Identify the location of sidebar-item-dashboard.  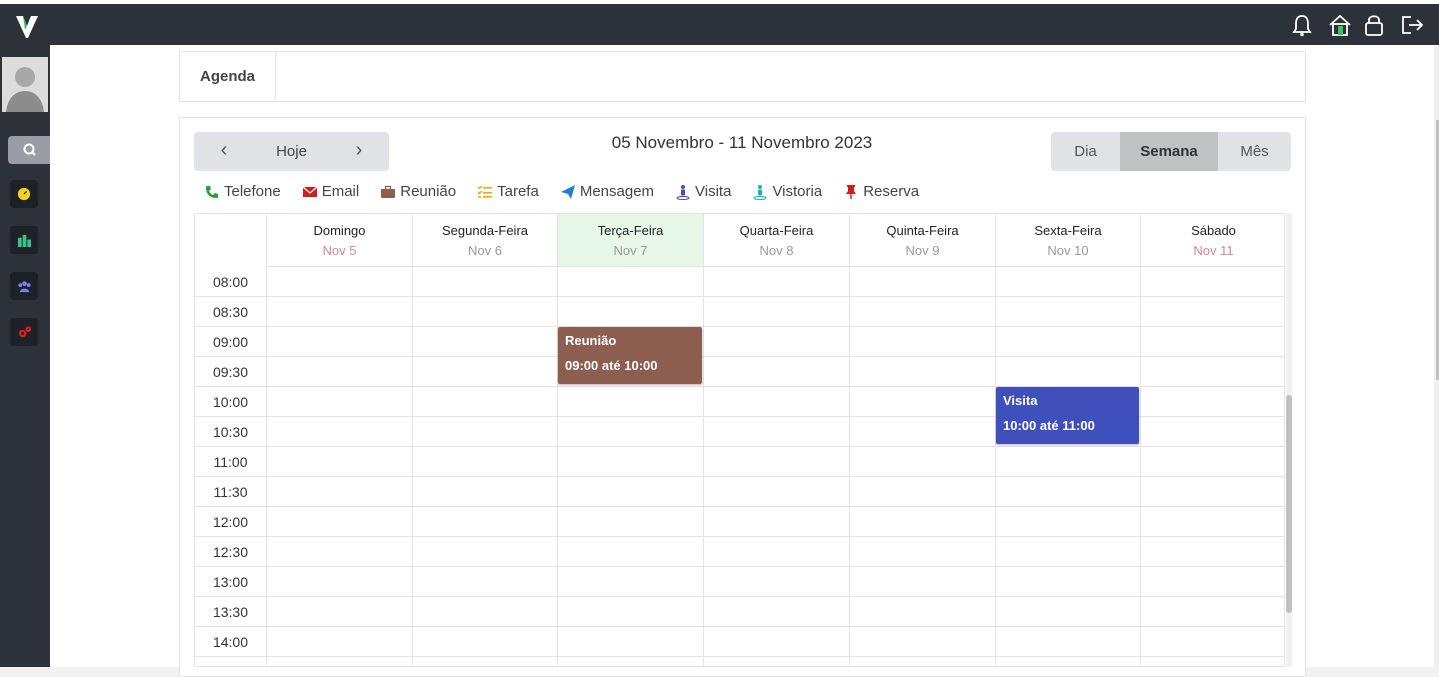
(24, 194).